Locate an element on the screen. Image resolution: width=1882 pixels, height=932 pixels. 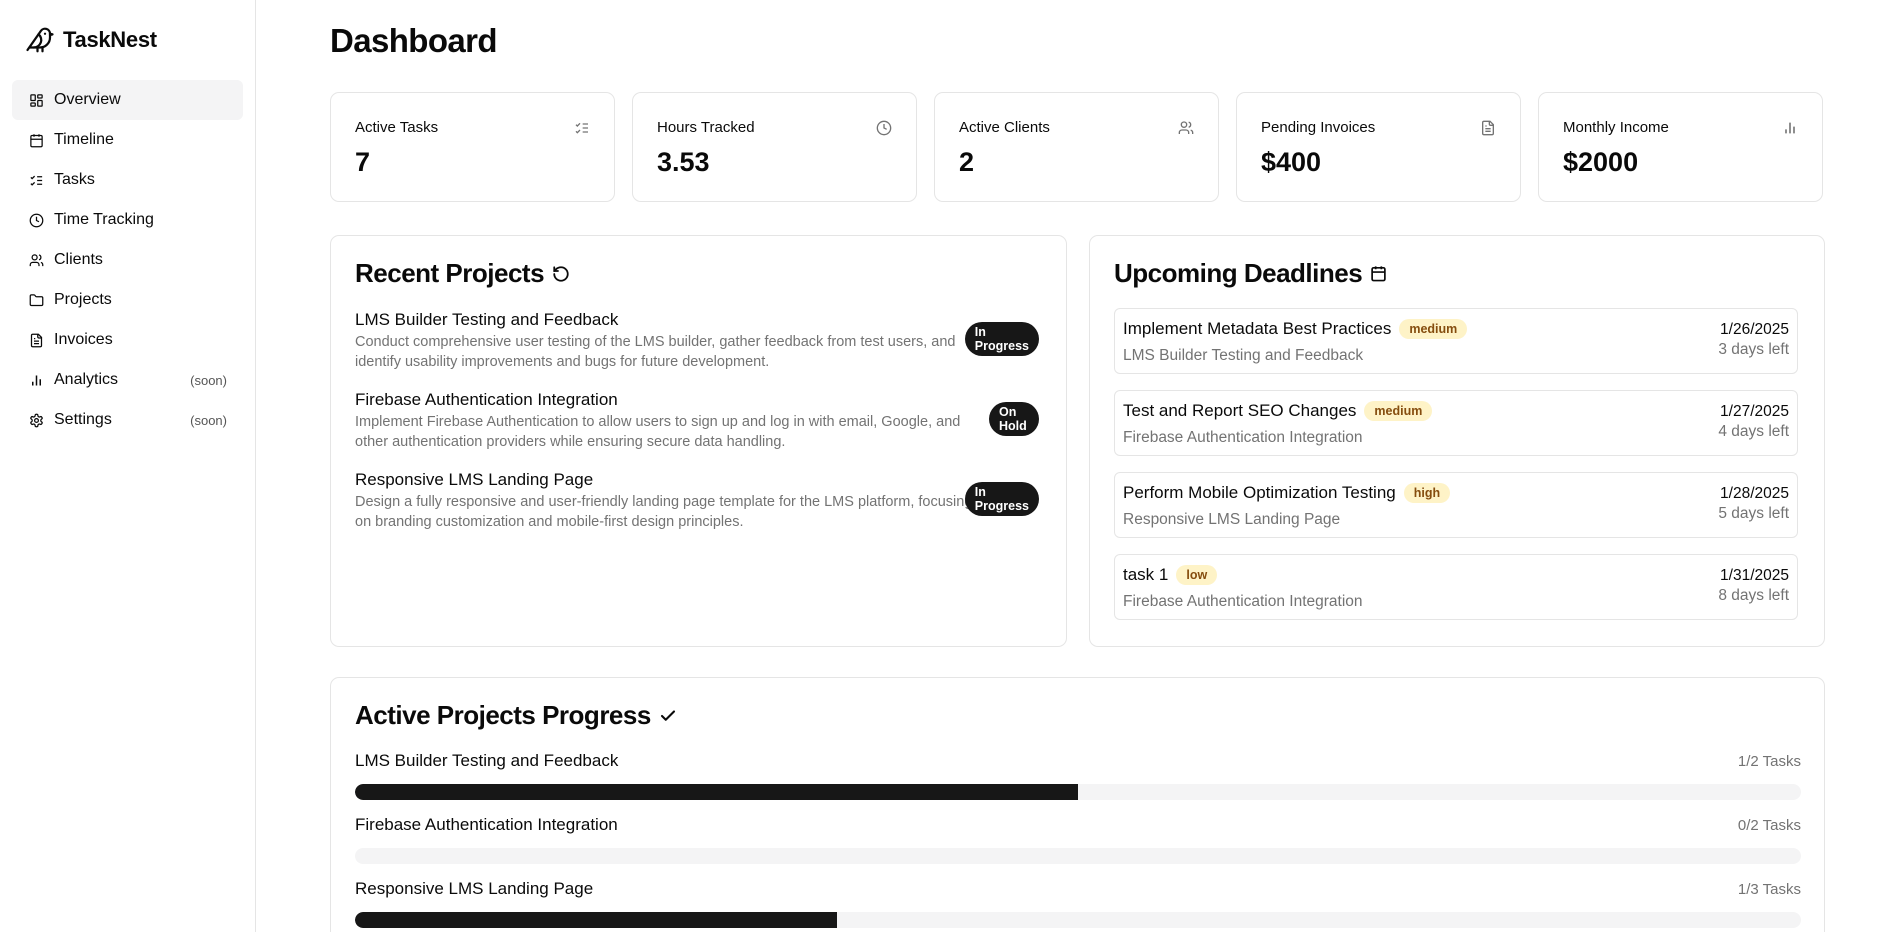
stat-value: $400 is located at coordinates (1291, 162).